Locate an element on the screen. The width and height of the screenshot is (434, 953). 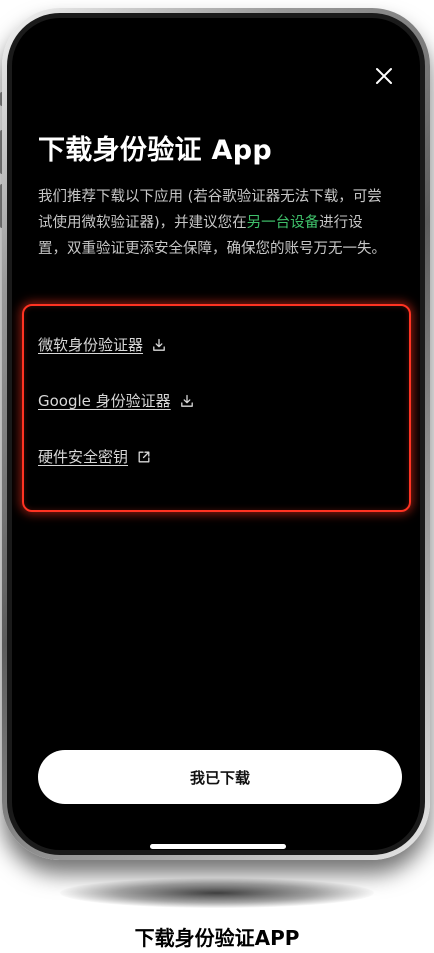
external-link-icon is located at coordinates (144, 456).